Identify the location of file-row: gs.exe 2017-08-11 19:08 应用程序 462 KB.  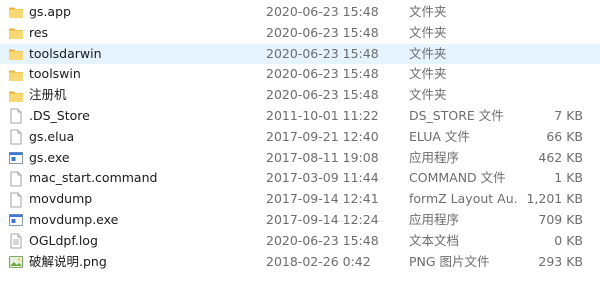
(300, 158).